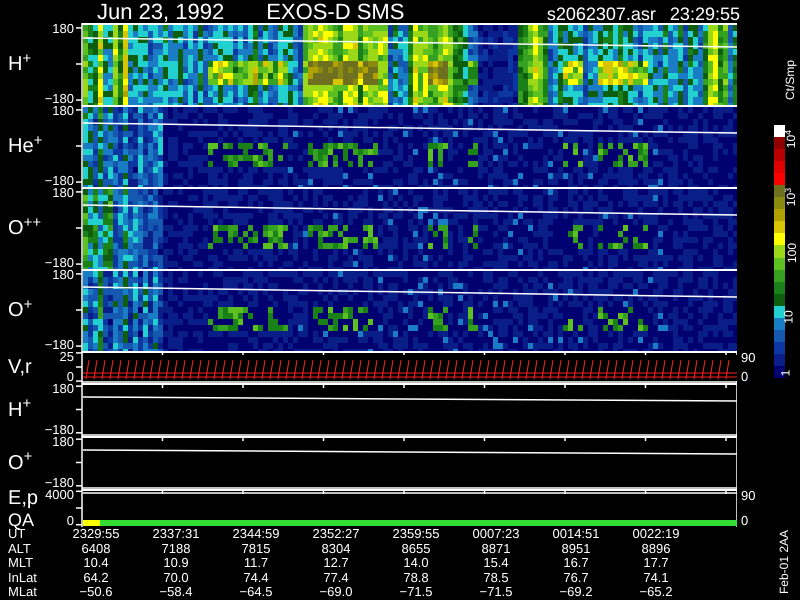  Describe the element at coordinates (256, 592) in the screenshot. I see `table-cell-text: −64.5` at that location.